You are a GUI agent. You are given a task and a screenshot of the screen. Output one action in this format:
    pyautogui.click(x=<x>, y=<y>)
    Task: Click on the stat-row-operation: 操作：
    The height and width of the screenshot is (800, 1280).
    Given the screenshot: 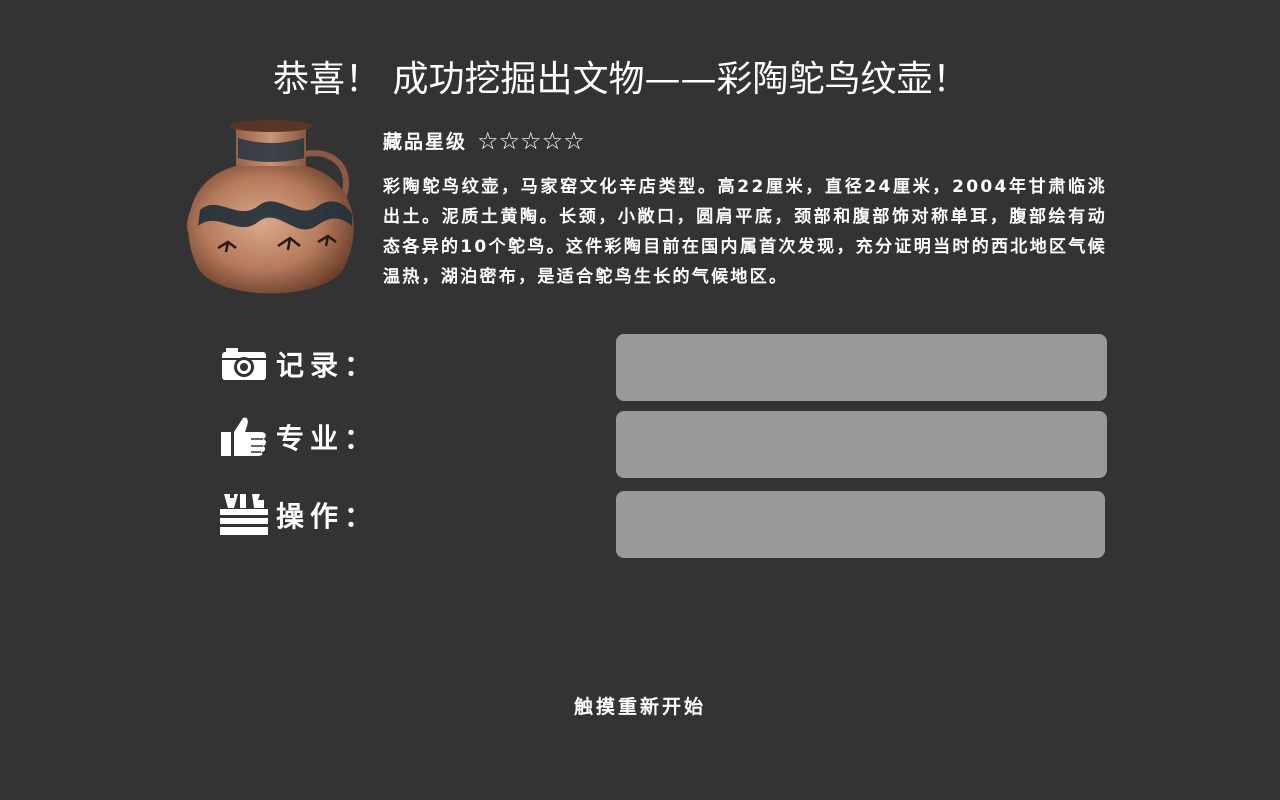 What is the action you would take?
    pyautogui.click(x=299, y=515)
    